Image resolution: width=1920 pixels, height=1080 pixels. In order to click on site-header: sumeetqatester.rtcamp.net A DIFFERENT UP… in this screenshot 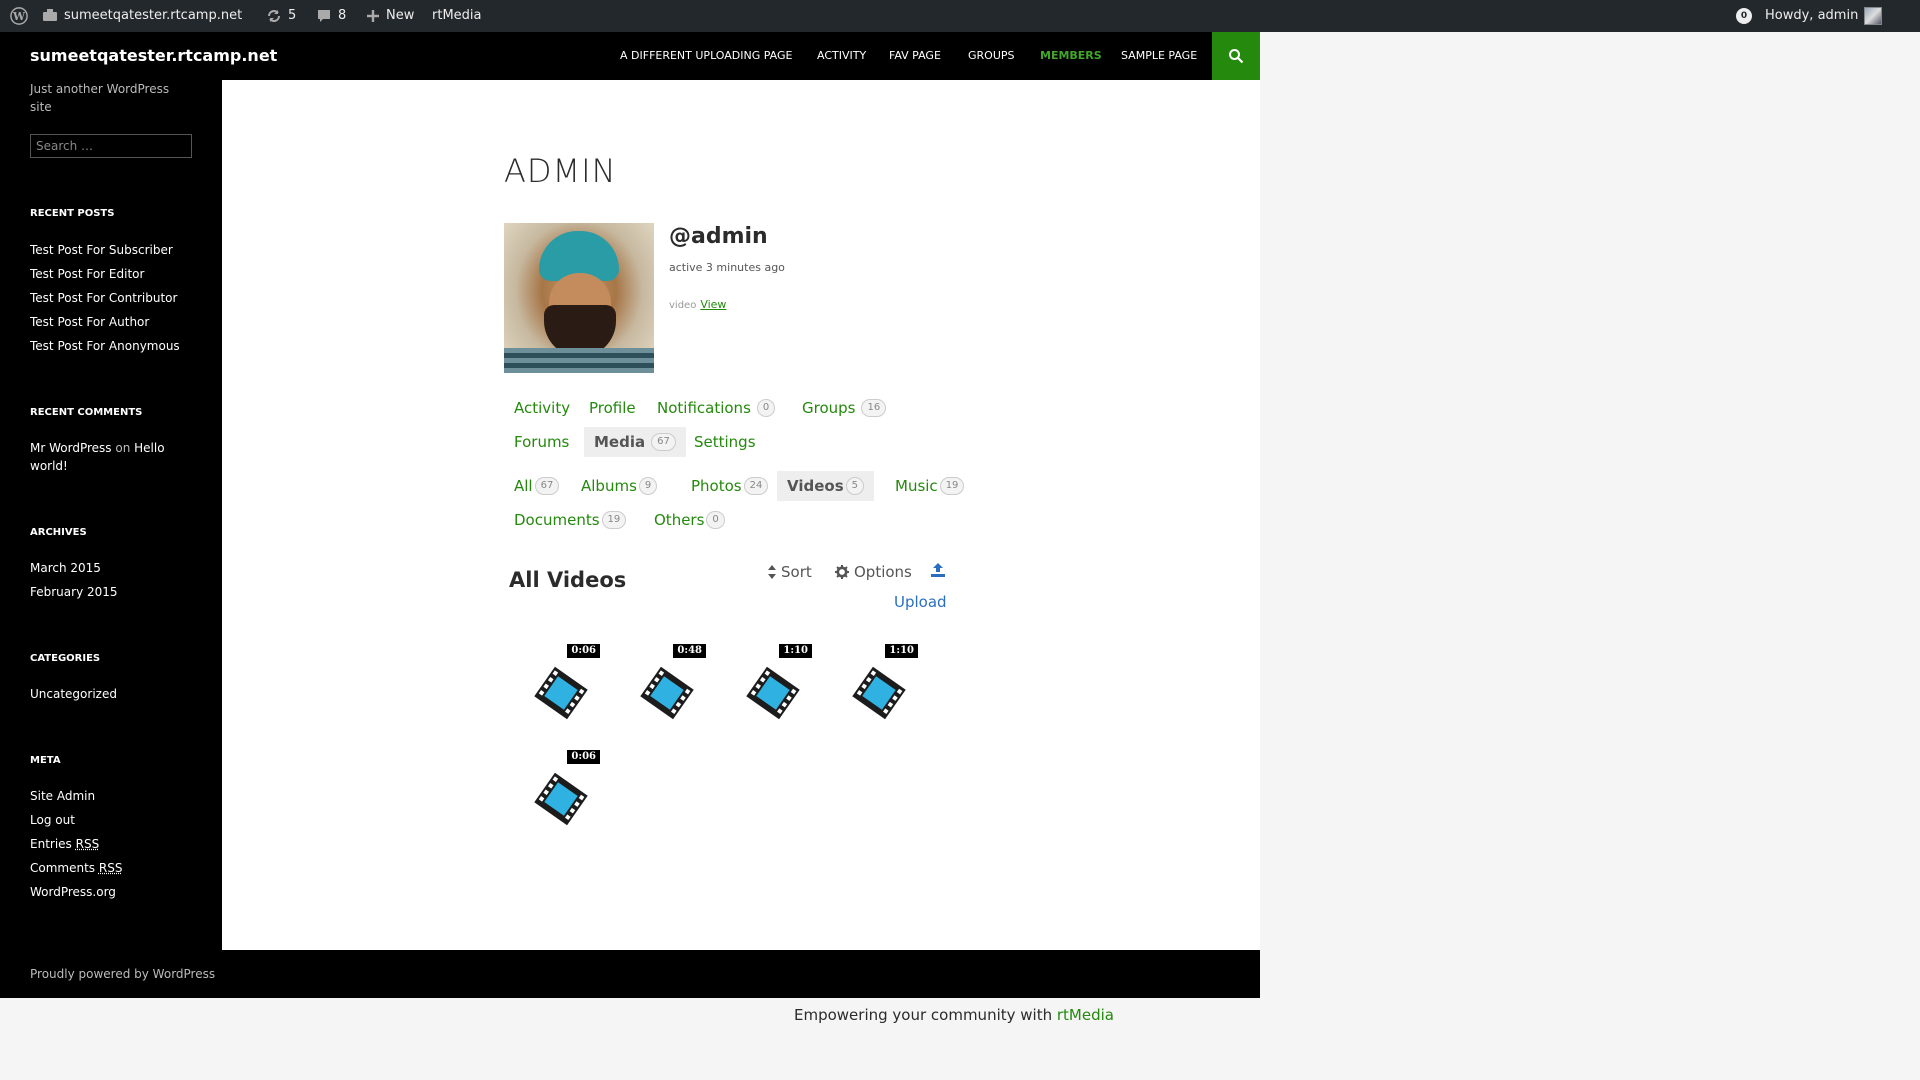, I will do `click(630, 56)`.